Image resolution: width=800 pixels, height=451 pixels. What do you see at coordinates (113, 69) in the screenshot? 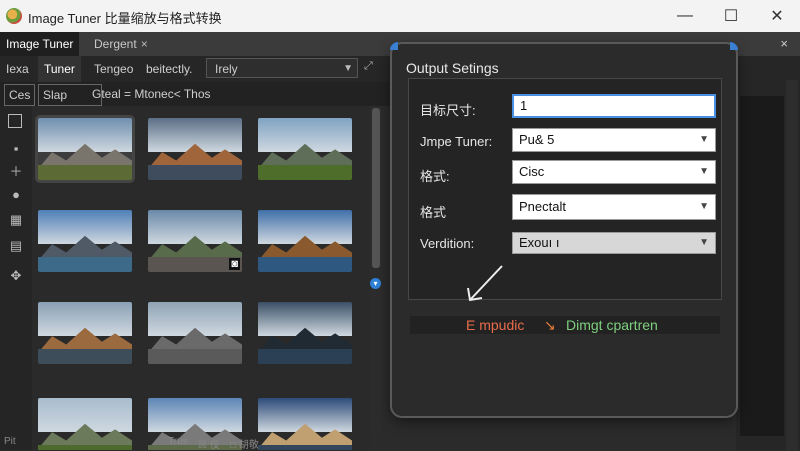
I see `toolbar-item: Tengeo` at bounding box center [113, 69].